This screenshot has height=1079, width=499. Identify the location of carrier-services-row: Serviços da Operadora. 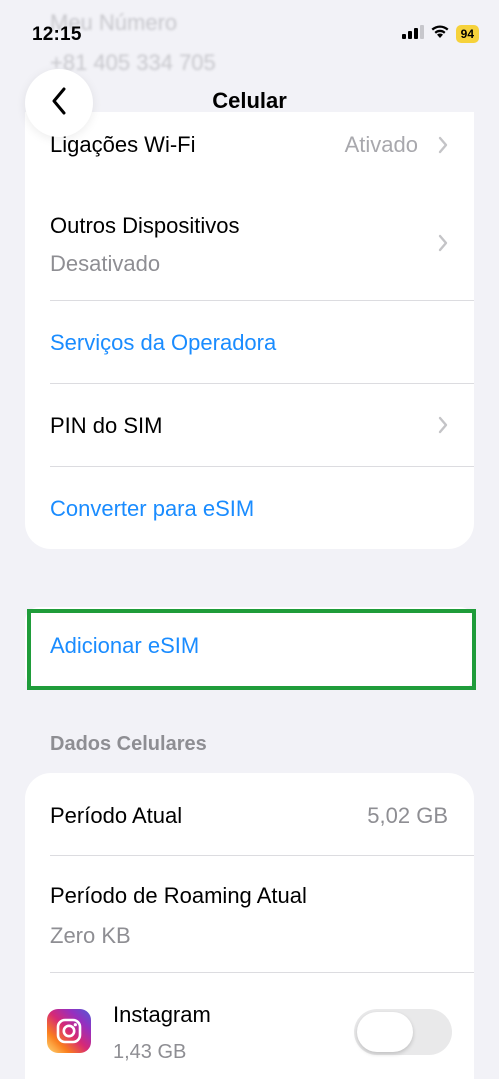
(249, 342).